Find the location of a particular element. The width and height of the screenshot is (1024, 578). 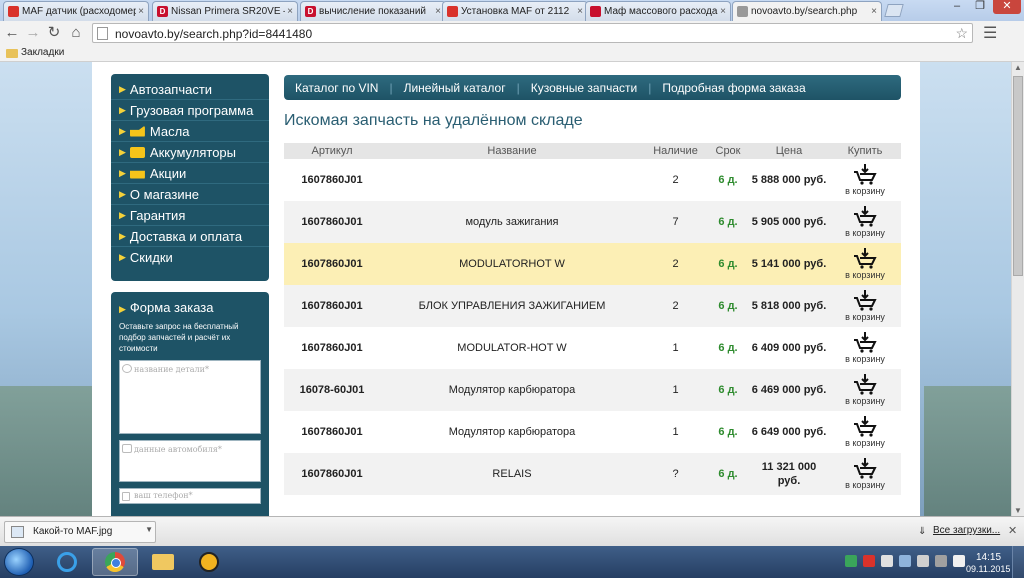

car-data-placeholder: данные автомобиля* is located at coordinates (178, 449).